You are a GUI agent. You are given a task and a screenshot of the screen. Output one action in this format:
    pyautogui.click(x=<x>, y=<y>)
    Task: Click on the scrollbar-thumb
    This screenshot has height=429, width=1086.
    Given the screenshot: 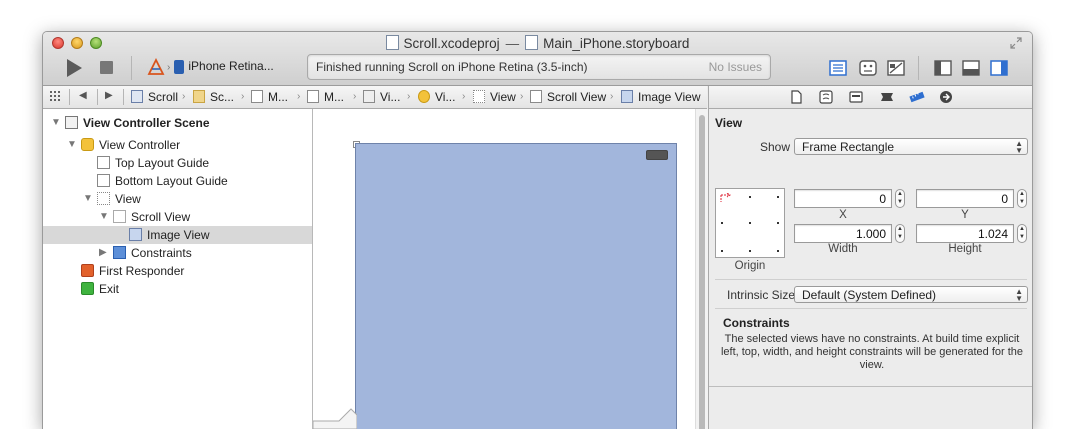 What is the action you would take?
    pyautogui.click(x=702, y=272)
    